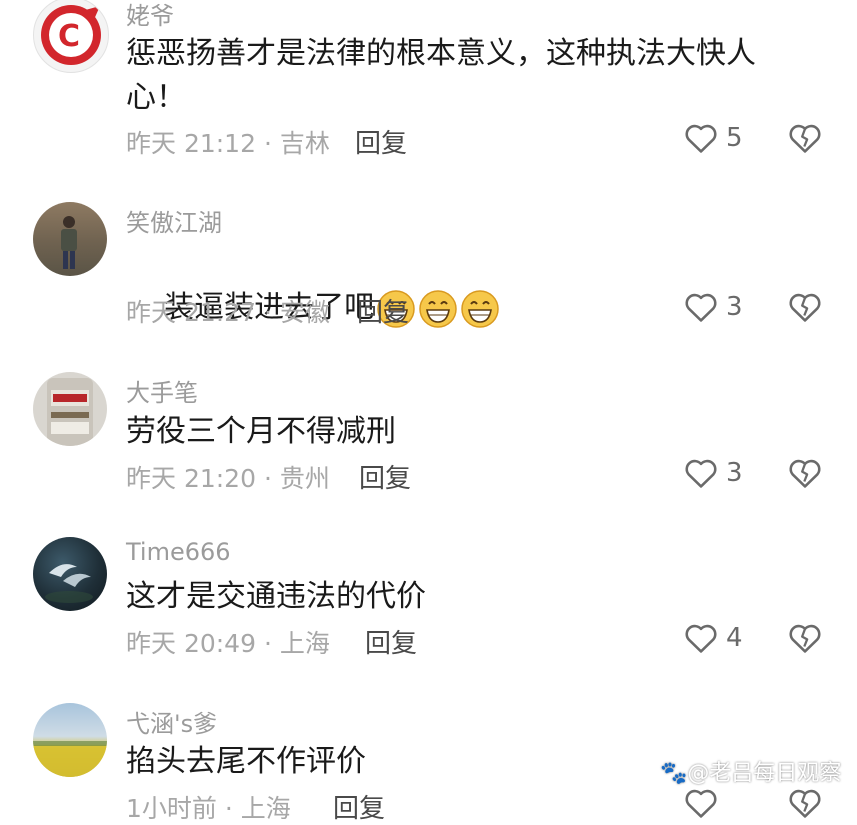  What do you see at coordinates (178, 552) in the screenshot?
I see `comment-username: Time666` at bounding box center [178, 552].